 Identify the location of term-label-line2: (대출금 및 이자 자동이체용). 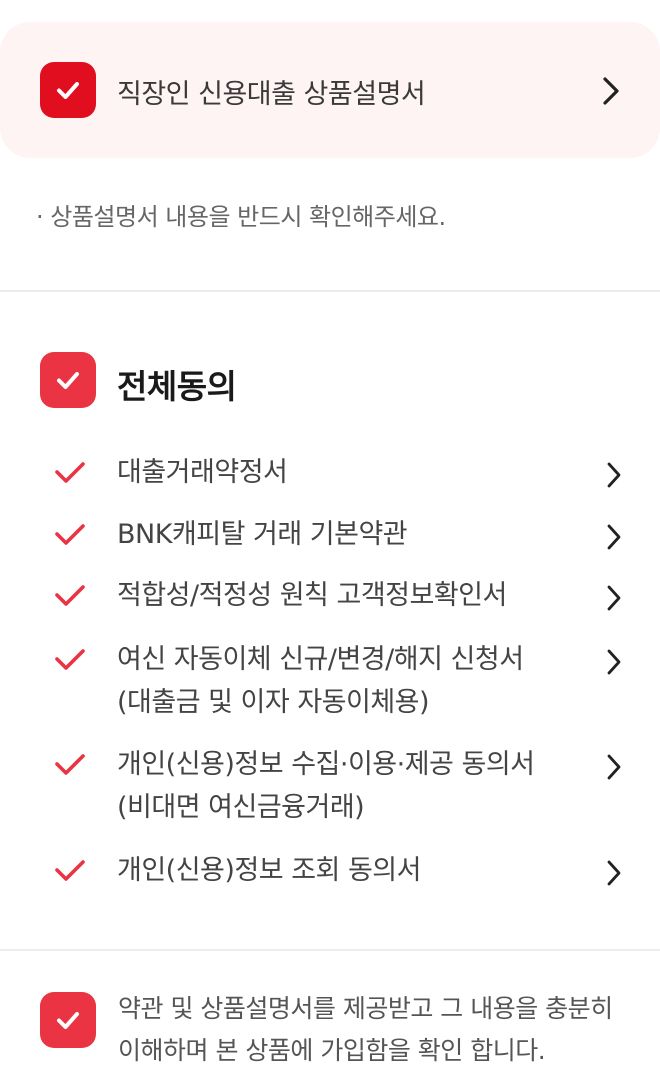
(273, 702).